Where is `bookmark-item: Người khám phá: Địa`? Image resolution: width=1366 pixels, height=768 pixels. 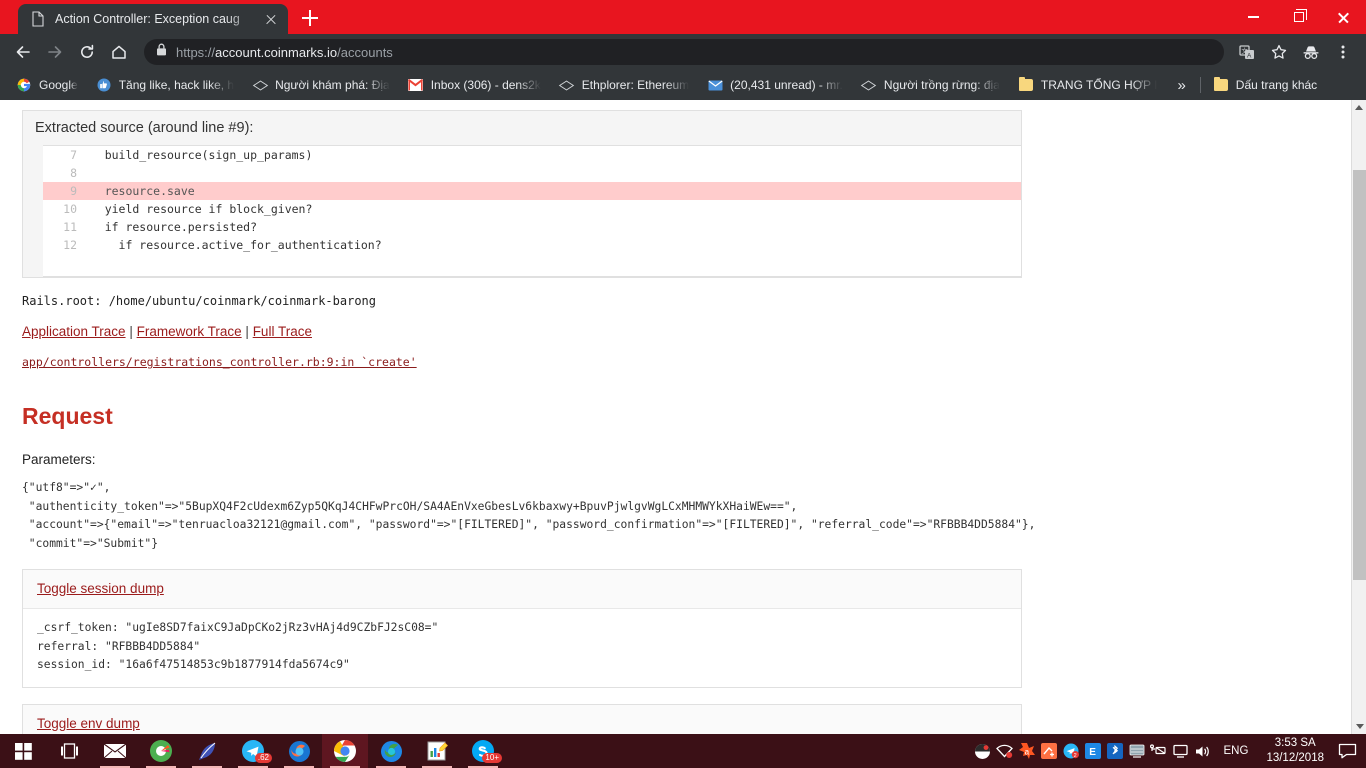 bookmark-item: Người khám phá: Địa is located at coordinates (321, 85).